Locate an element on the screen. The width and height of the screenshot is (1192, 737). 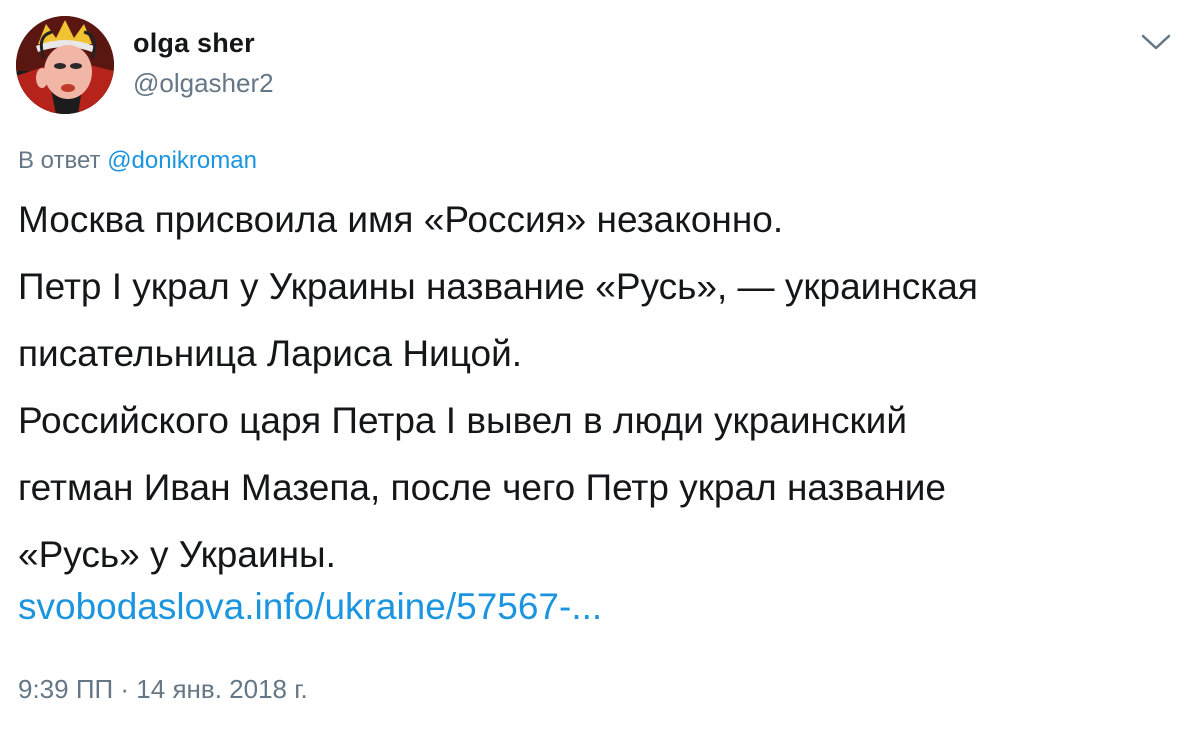
reply-context: В ответ @donikroman is located at coordinates (137, 161).